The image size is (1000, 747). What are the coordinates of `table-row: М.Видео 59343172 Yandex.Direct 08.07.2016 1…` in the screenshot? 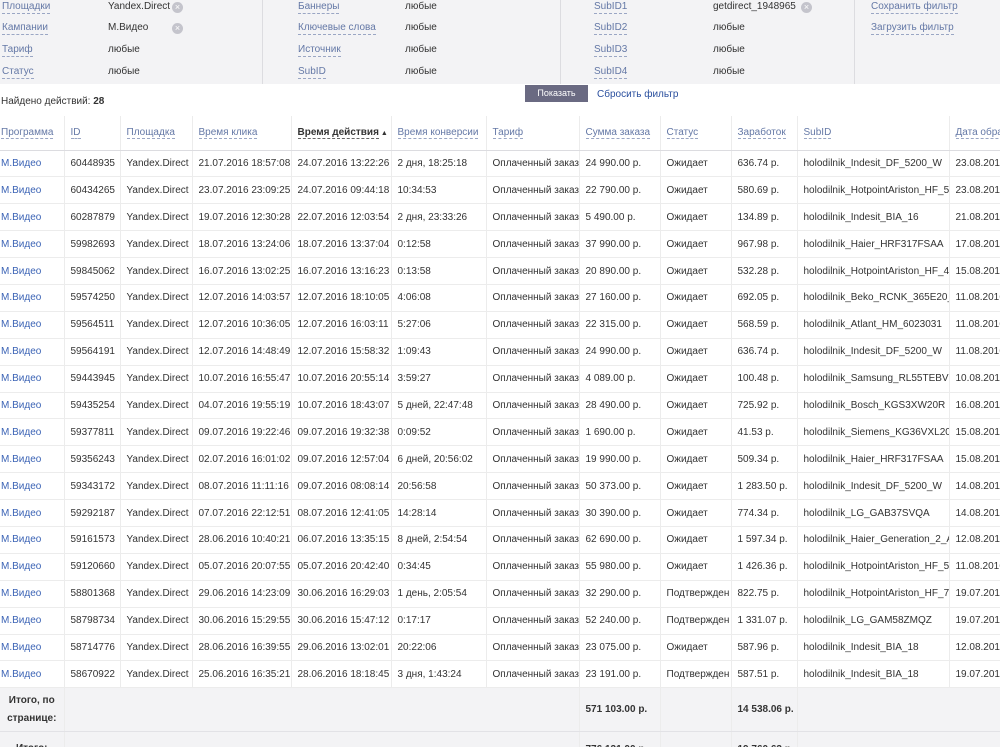 It's located at (500, 486).